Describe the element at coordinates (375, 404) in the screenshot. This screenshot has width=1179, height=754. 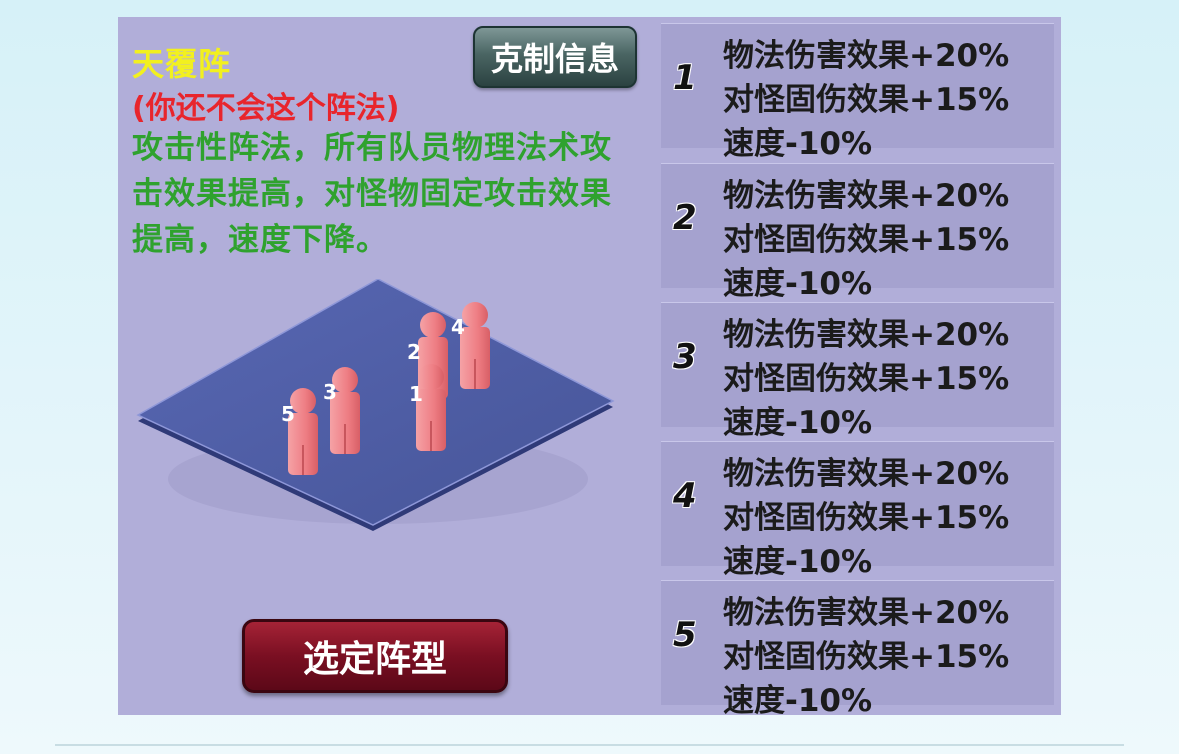
I see `board-svg: 4 2 3 1 5` at that location.